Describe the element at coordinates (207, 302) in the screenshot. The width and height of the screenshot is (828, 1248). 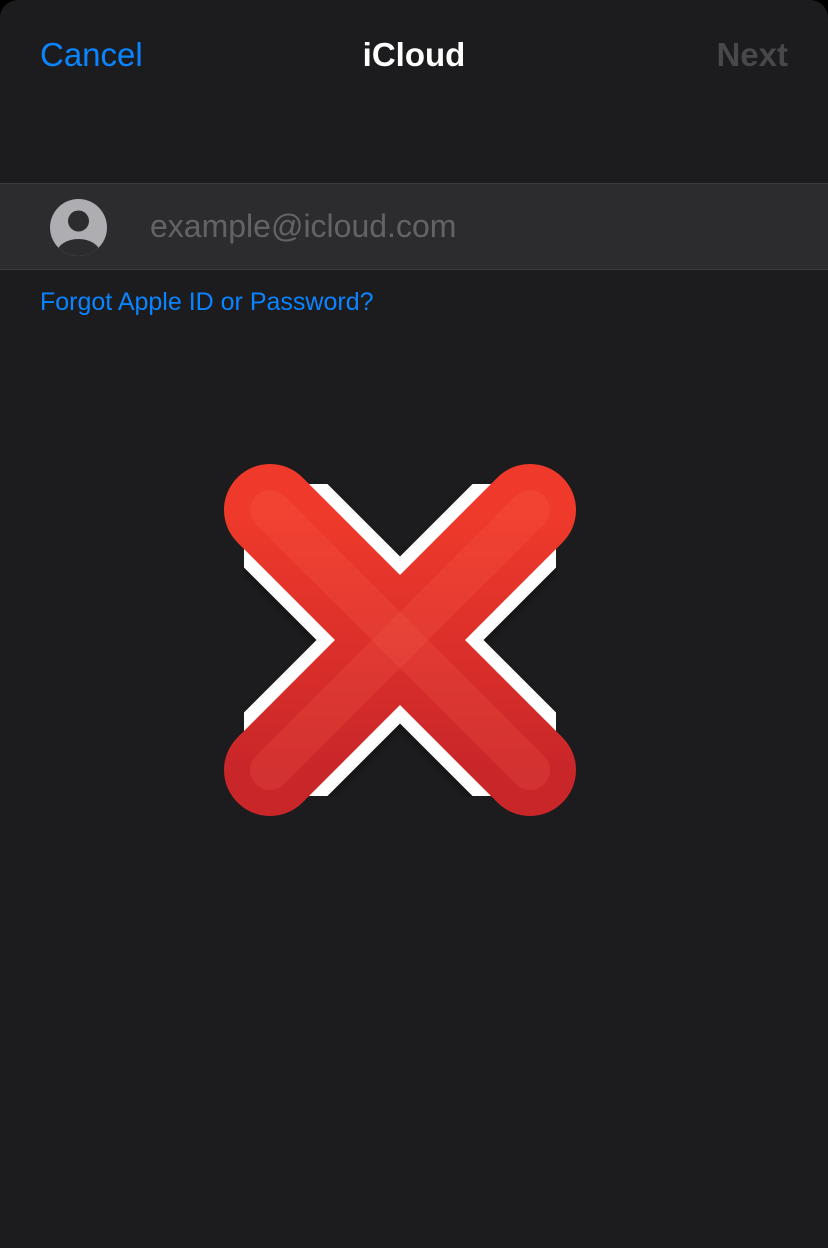
I see `forgot-apple-id-link: Forgot Apple ID or Password?` at that location.